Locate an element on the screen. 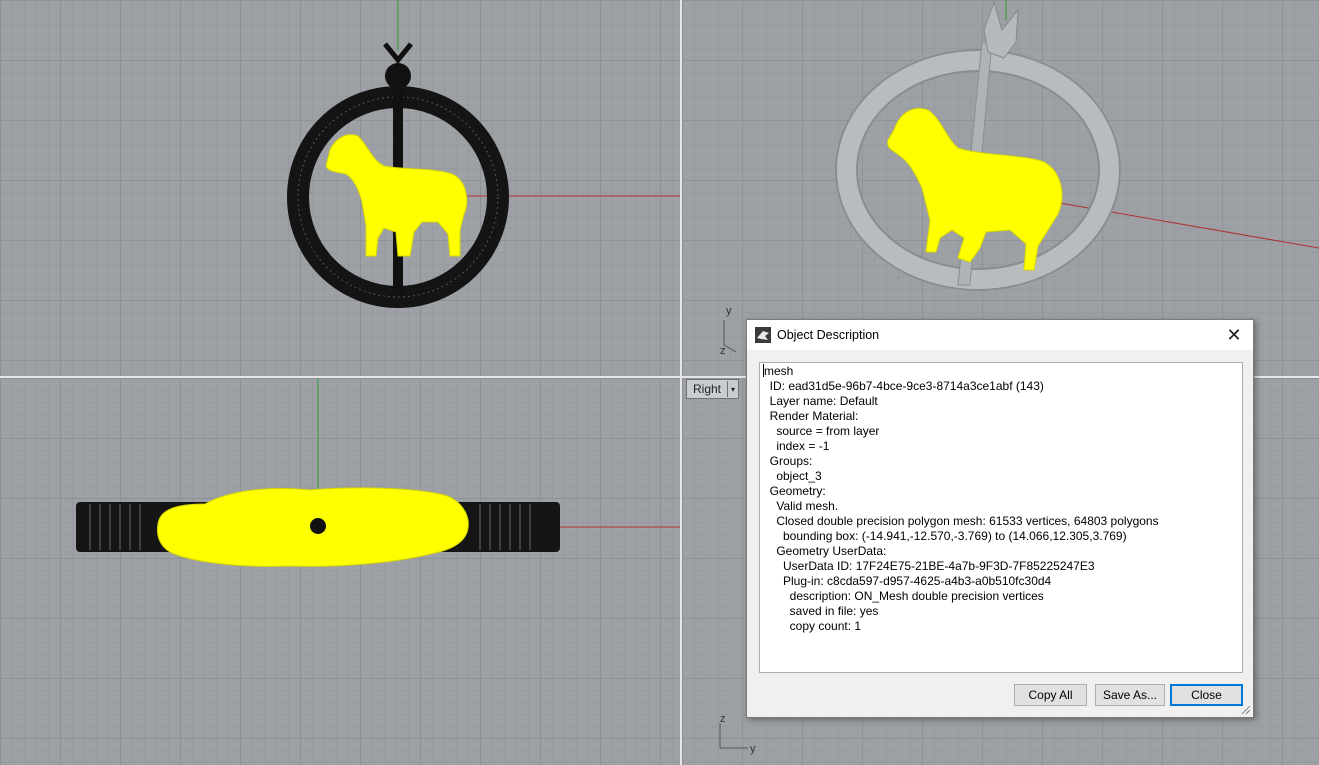 The height and width of the screenshot is (765, 1319). pendant-bail is located at coordinates (1001, 29).